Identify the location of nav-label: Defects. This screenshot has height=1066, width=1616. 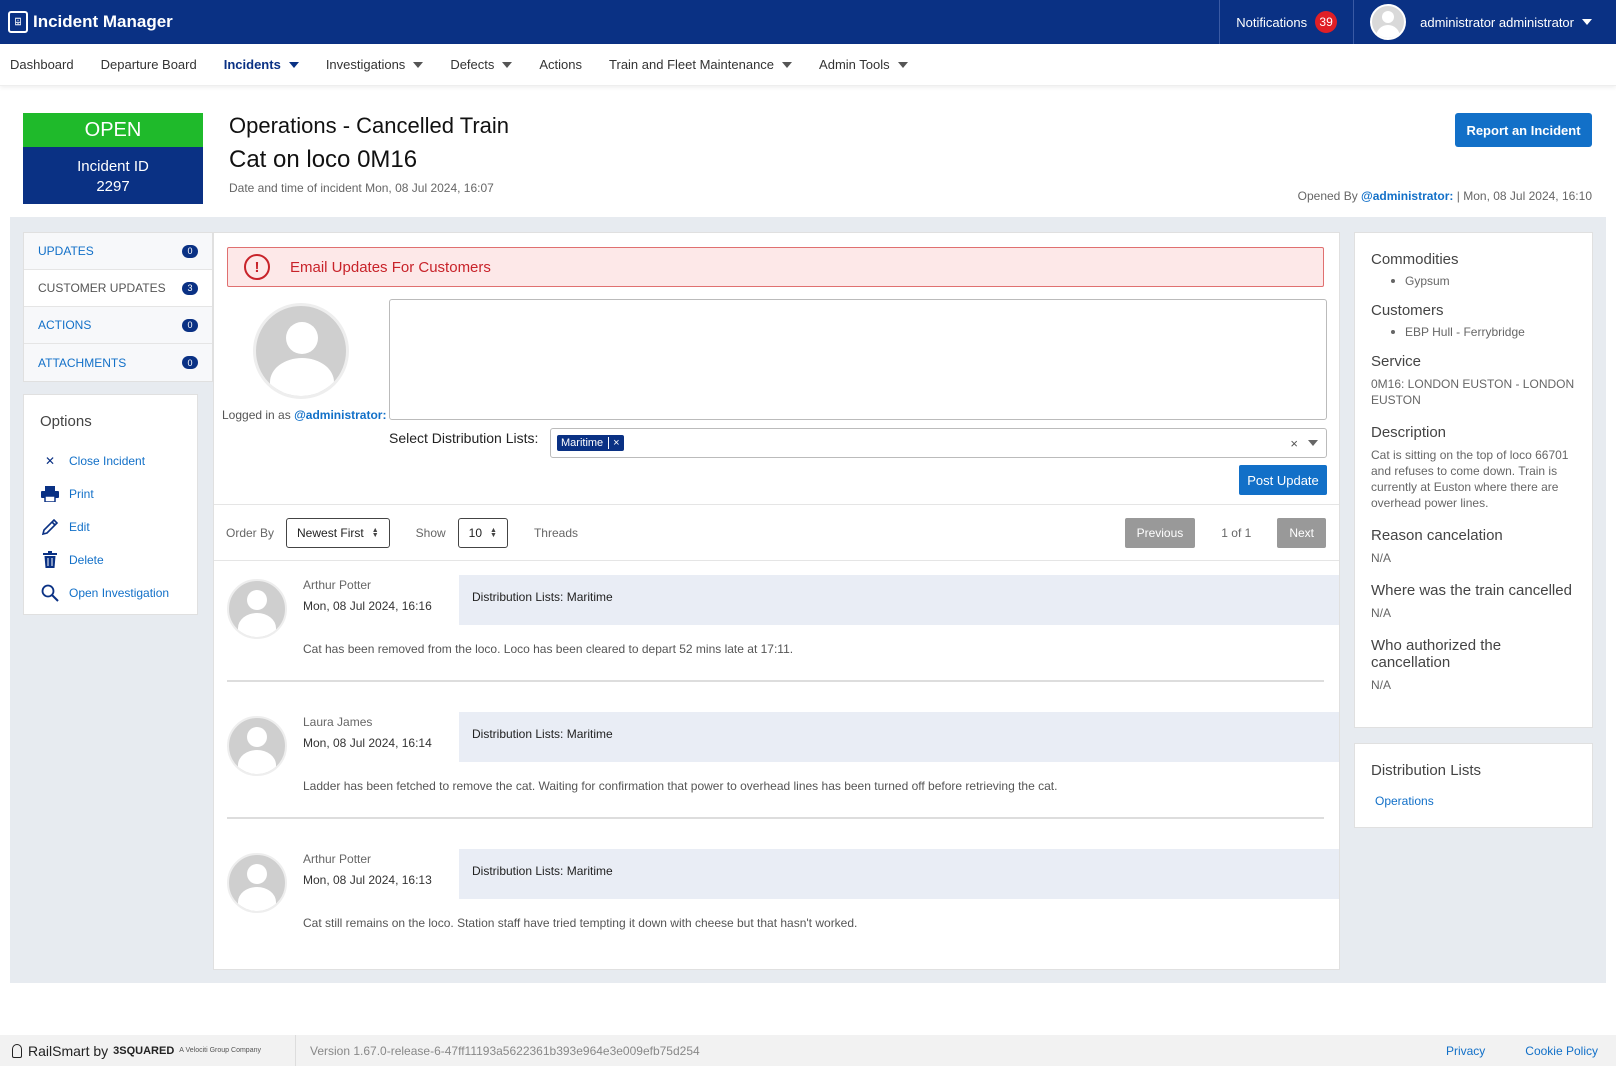
(472, 64).